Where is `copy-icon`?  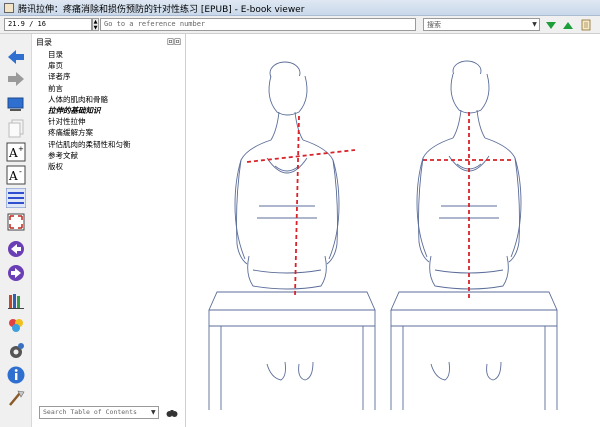
copy-icon is located at coordinates (16, 128).